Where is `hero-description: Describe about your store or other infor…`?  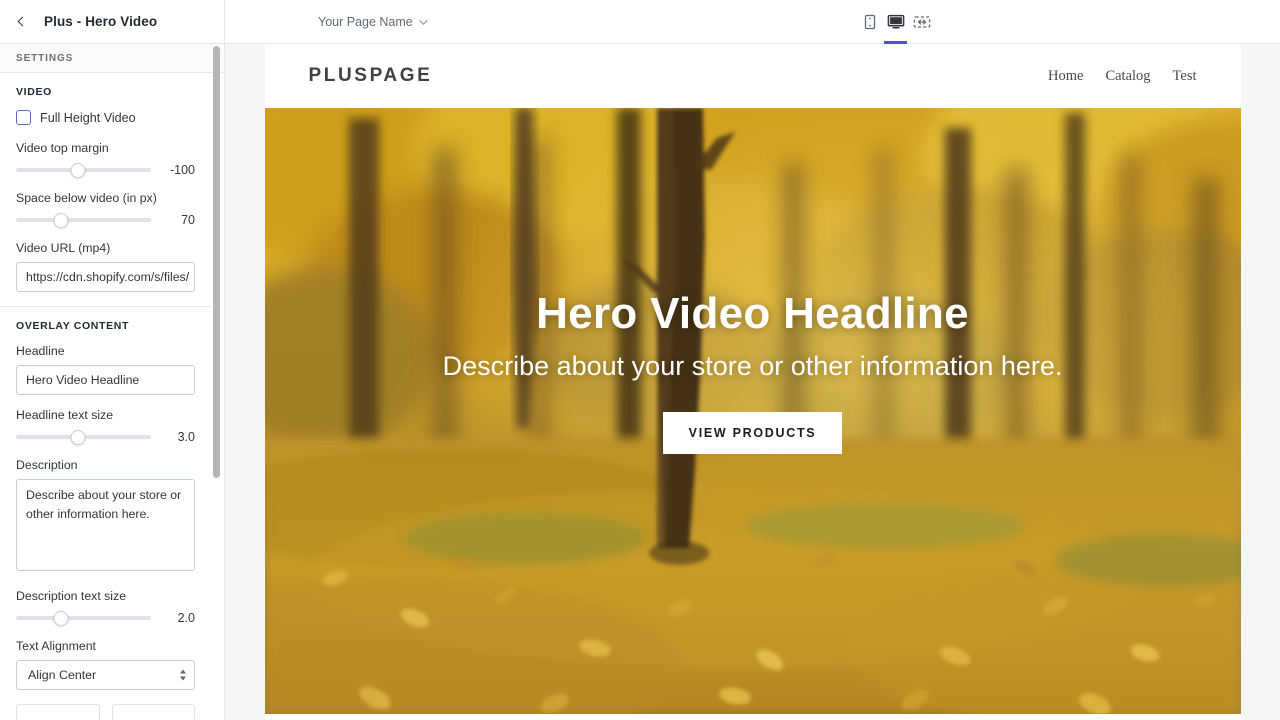
hero-description: Describe about your store or other infor… is located at coordinates (752, 365).